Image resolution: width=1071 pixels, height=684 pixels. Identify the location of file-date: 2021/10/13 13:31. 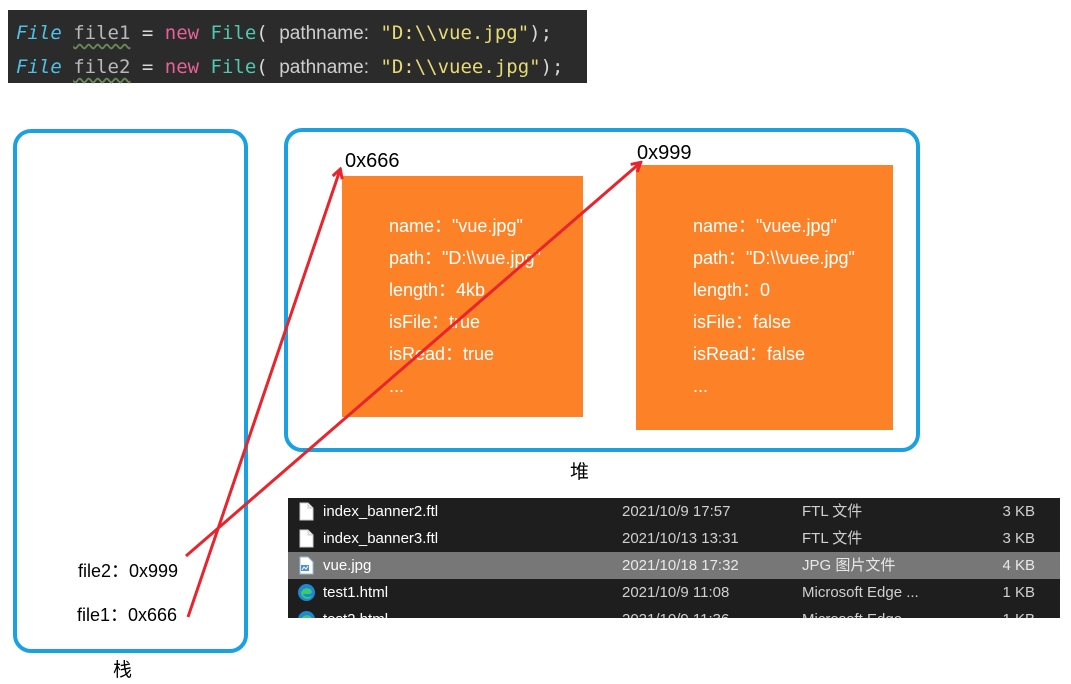
(680, 538).